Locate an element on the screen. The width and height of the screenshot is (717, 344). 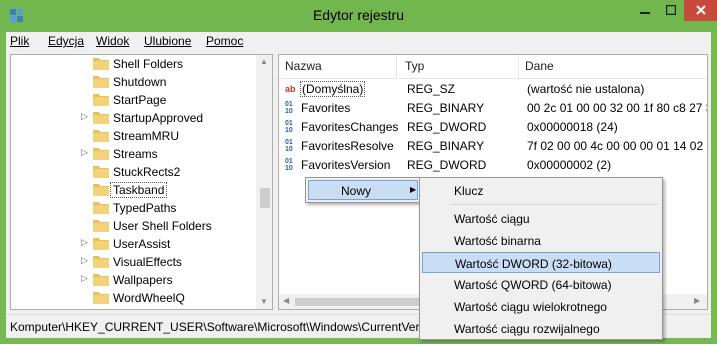
tree-item: ▷ Streams is located at coordinates (133, 154).